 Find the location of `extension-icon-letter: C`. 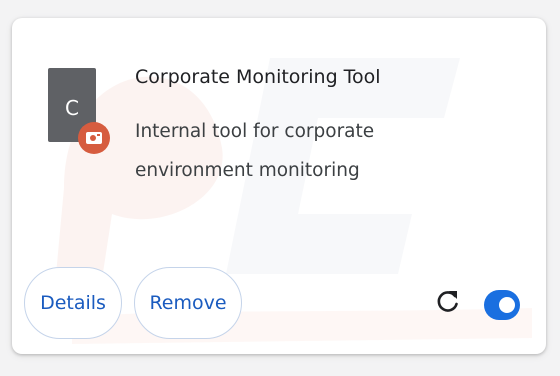

extension-icon-letter: C is located at coordinates (72, 108).